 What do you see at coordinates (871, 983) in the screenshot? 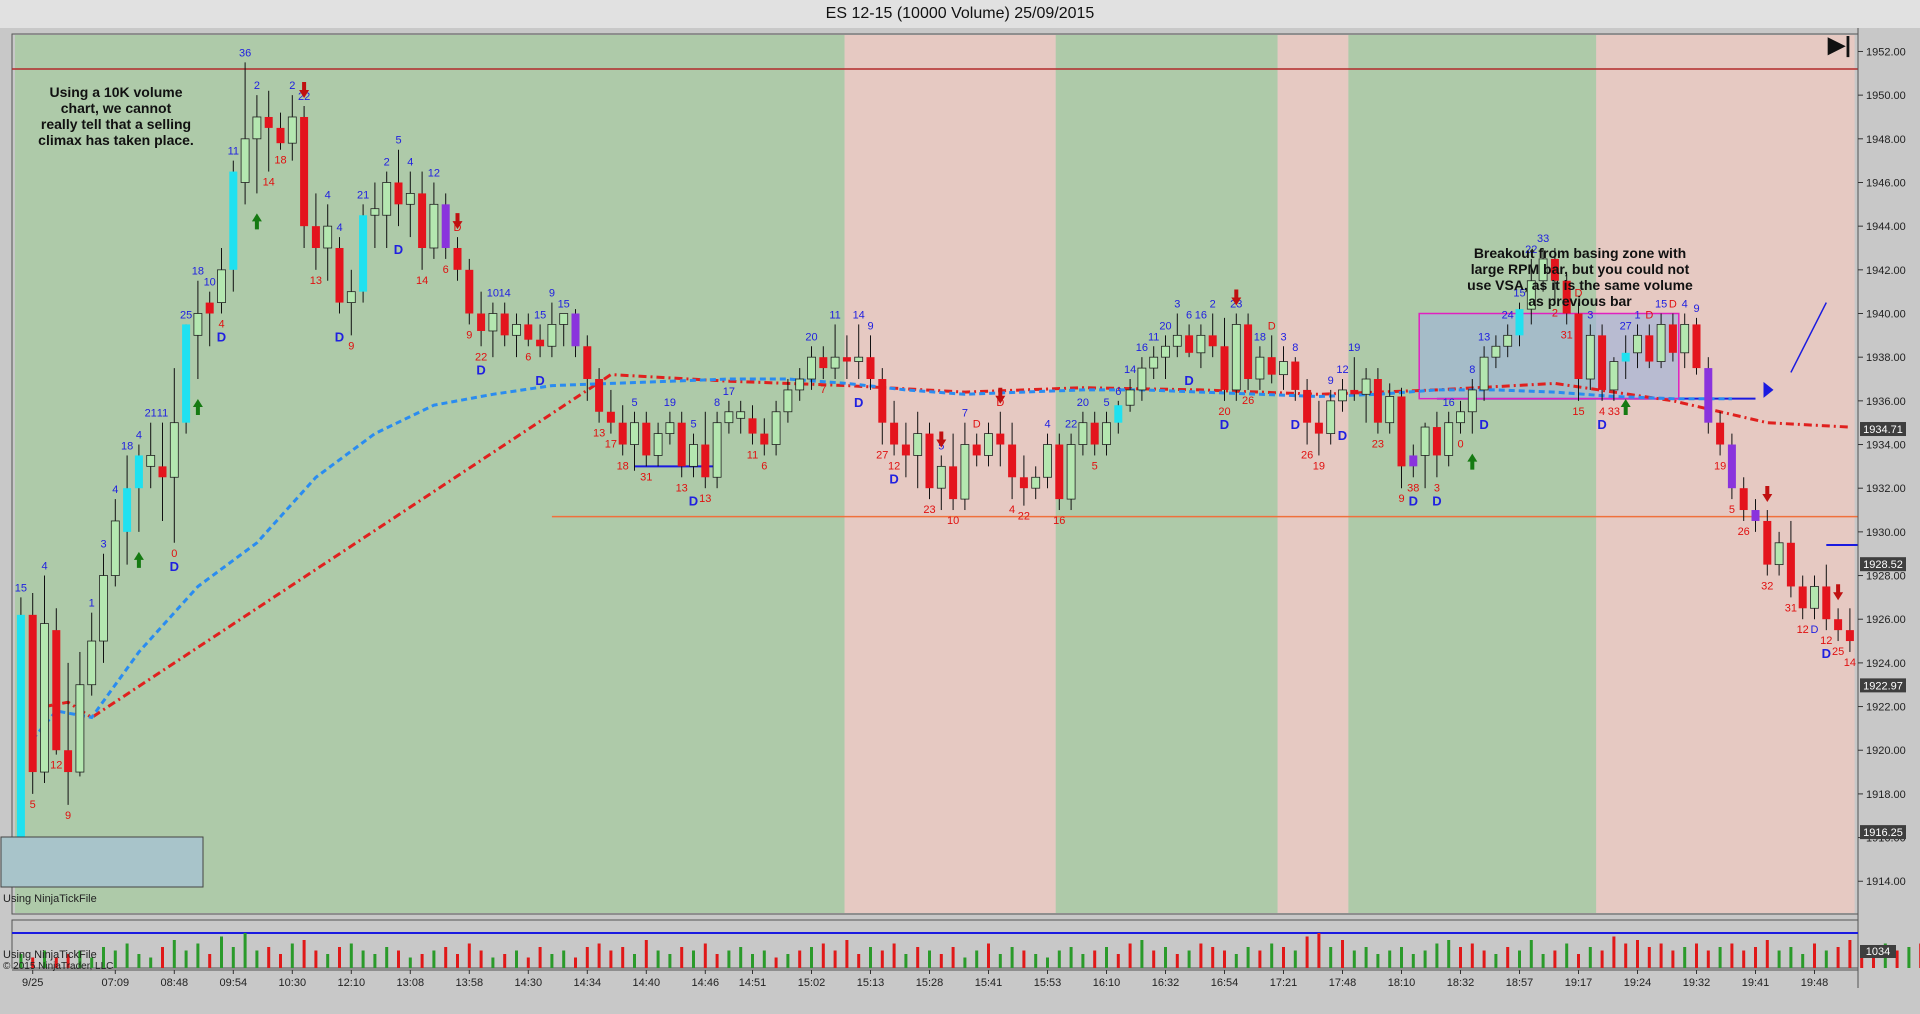
I see `time-tick-label: 15:13` at bounding box center [871, 983].